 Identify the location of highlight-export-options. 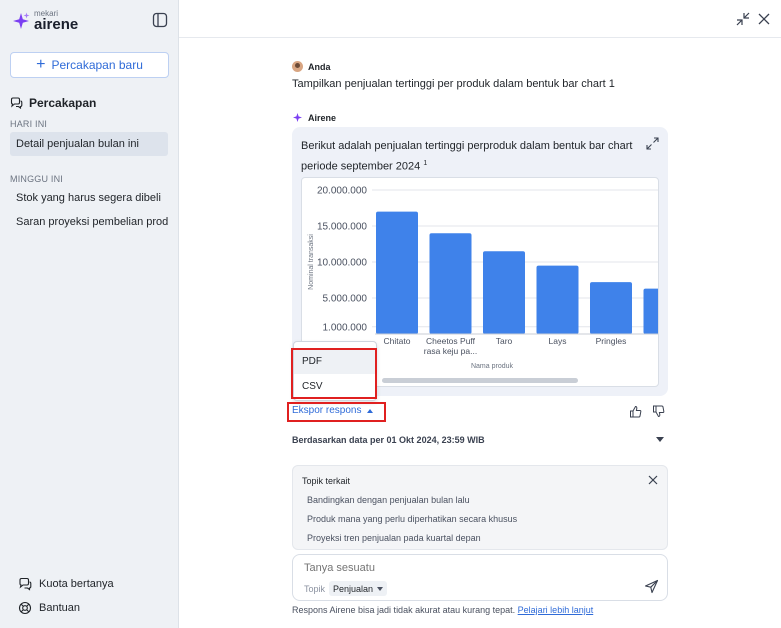
(334, 373).